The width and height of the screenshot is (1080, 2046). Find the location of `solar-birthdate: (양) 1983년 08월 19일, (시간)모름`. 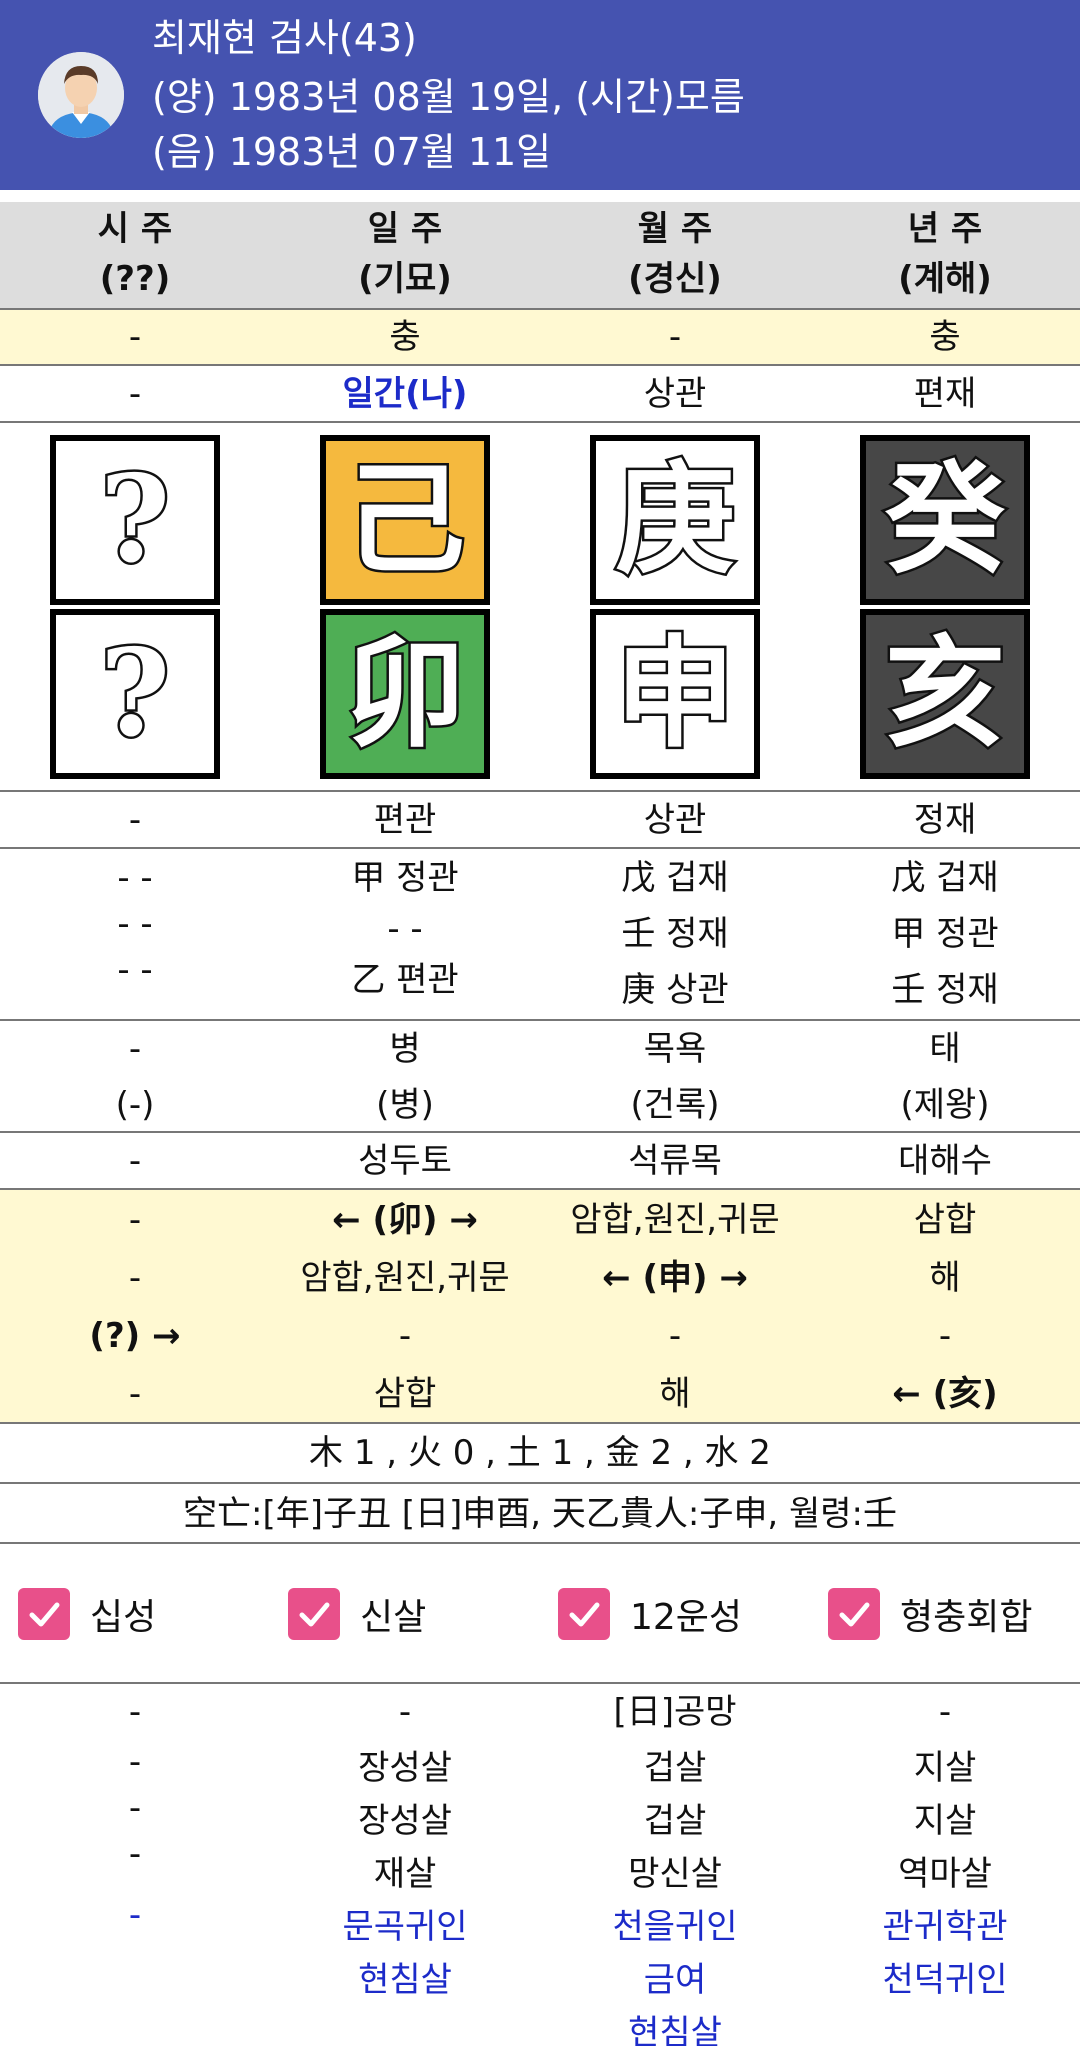

solar-birthdate: (양) 1983년 08월 19일, (시간)모름 is located at coordinates (448, 97).